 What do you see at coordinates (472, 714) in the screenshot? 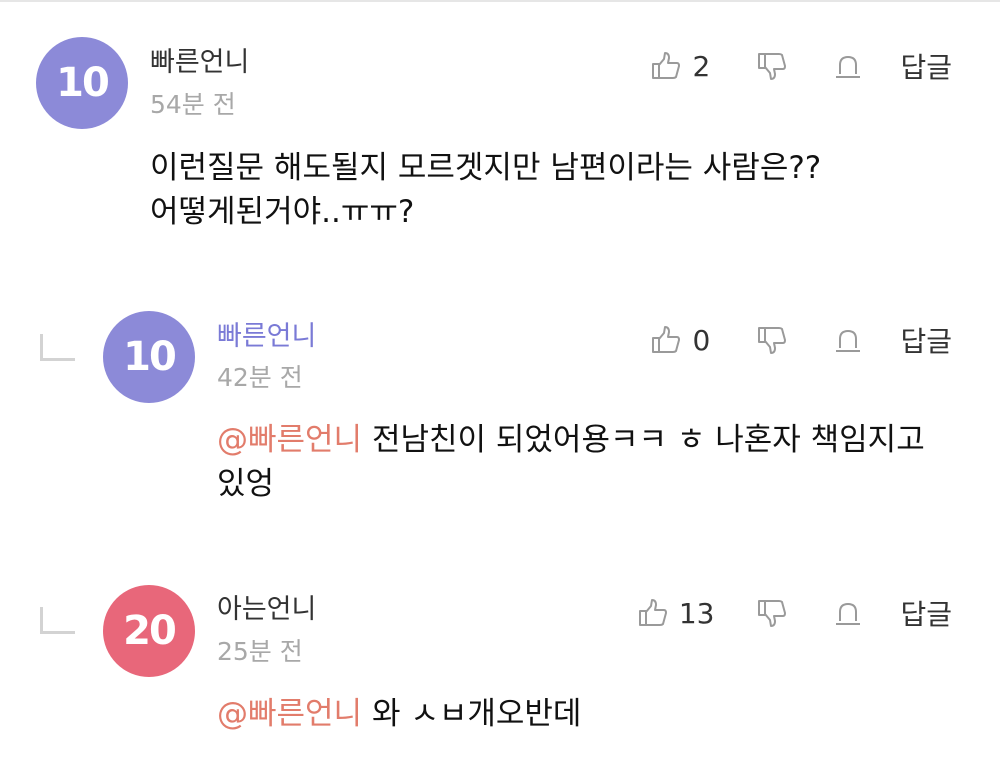
I see `comment-text: 와 ㅅㅂ개오반데` at bounding box center [472, 714].